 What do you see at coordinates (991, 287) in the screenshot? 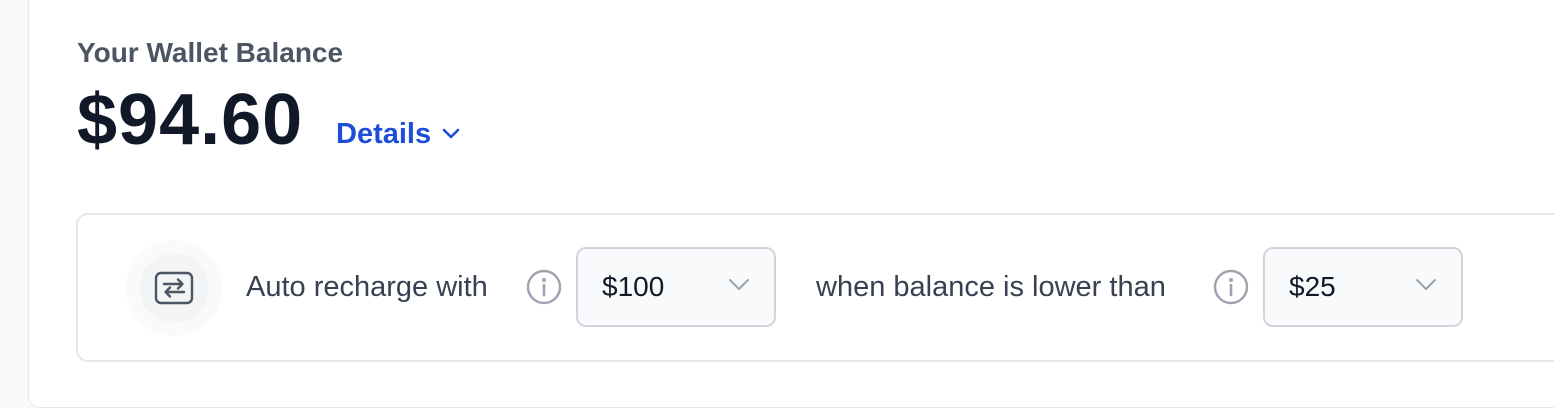
I see `threshold-label: when balance is lower than` at bounding box center [991, 287].